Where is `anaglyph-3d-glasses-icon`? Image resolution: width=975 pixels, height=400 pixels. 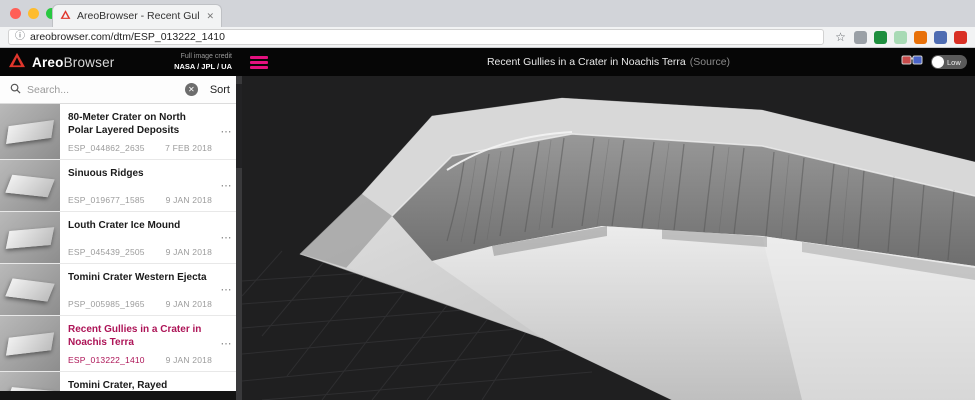 anaglyph-3d-glasses-icon is located at coordinates (912, 62).